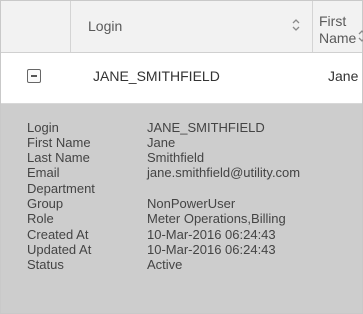  Describe the element at coordinates (58, 234) in the screenshot. I see `detail-label: Created At` at that location.